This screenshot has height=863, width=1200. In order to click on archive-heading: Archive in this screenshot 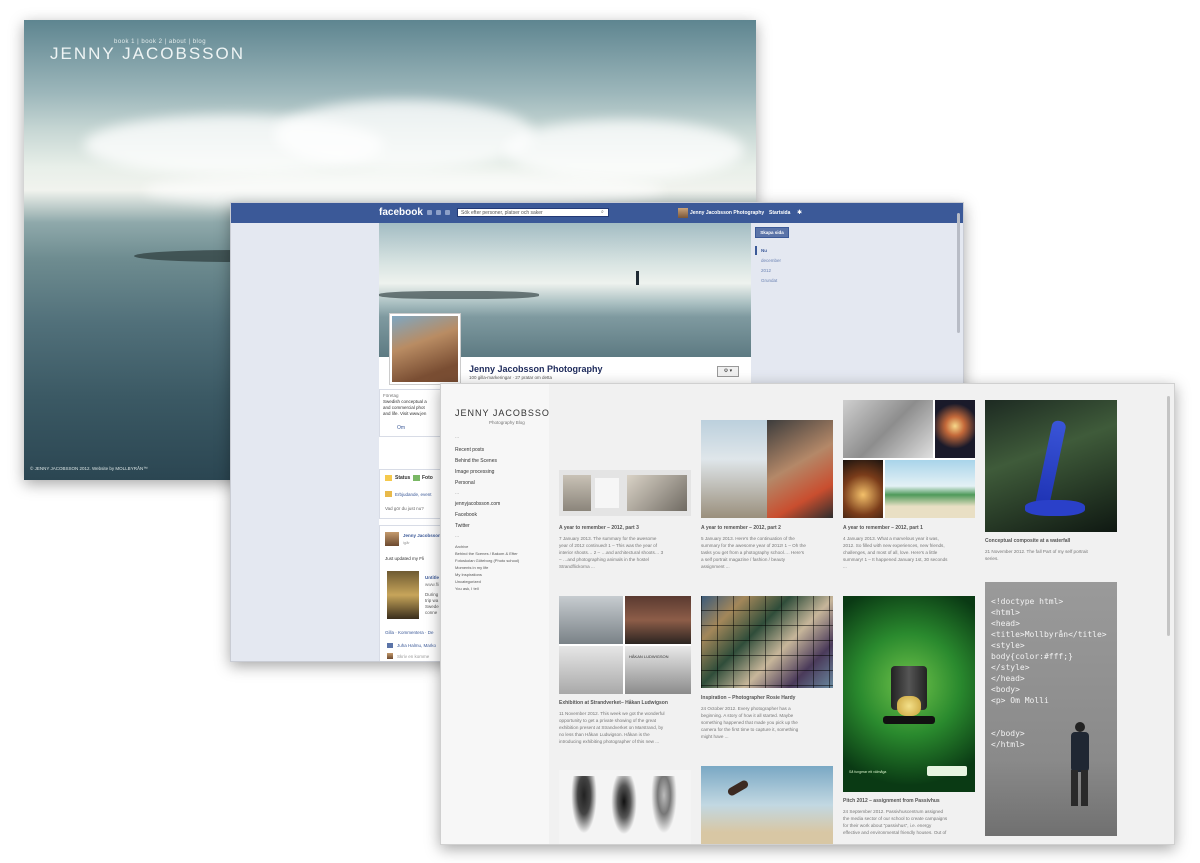, I will do `click(461, 546)`.